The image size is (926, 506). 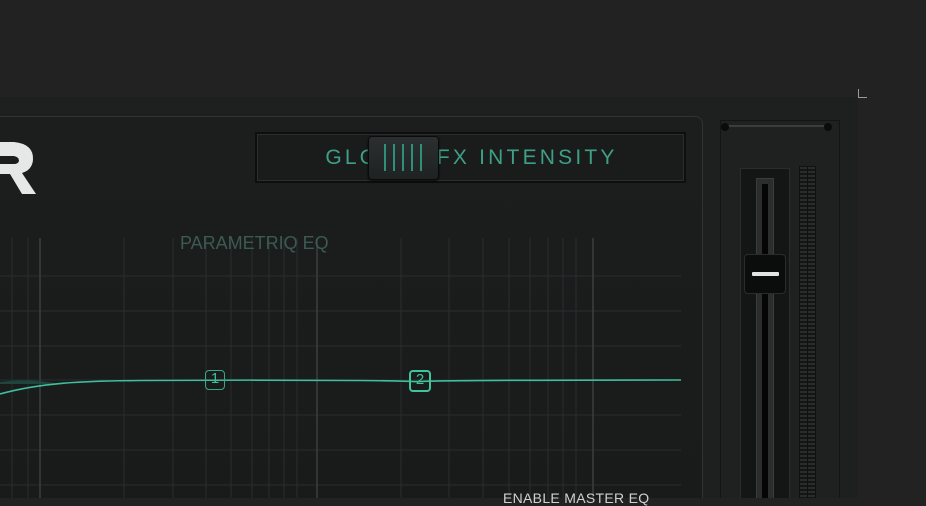 I want to click on resize-corner-icon, so click(x=862, y=93).